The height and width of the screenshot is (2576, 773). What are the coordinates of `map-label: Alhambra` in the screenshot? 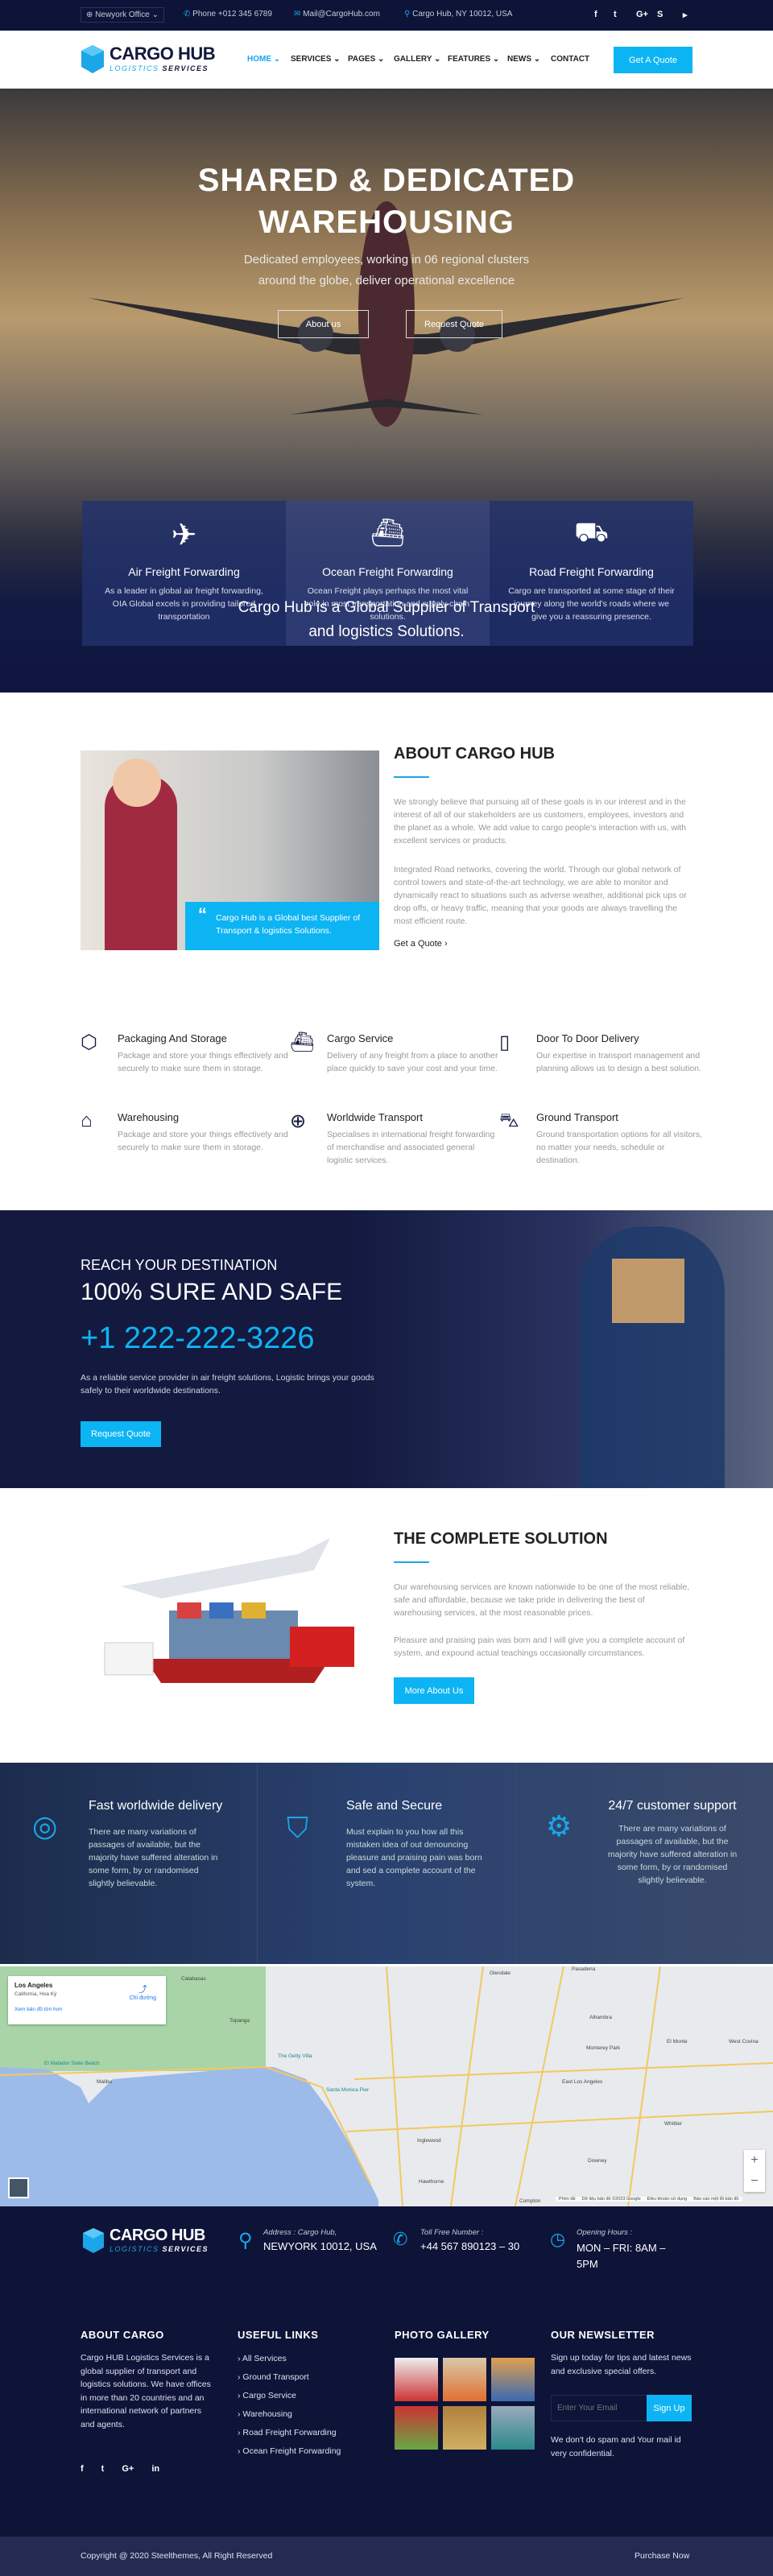 It's located at (600, 2018).